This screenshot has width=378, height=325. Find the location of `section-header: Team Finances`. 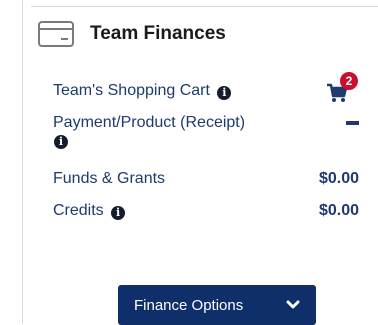

section-header: Team Finances is located at coordinates (132, 34).